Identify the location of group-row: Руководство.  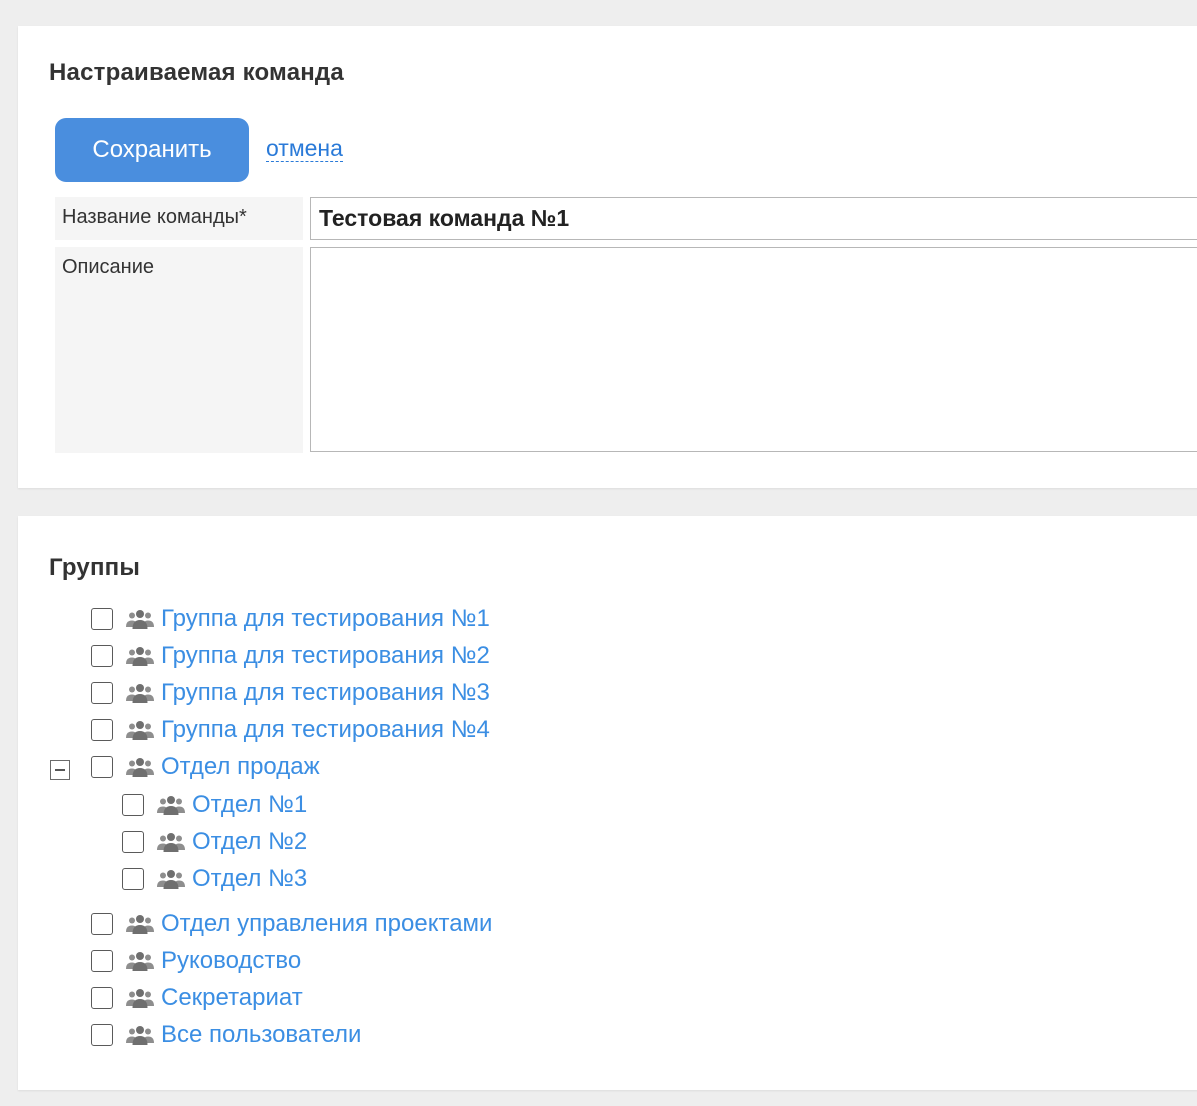
(196, 961).